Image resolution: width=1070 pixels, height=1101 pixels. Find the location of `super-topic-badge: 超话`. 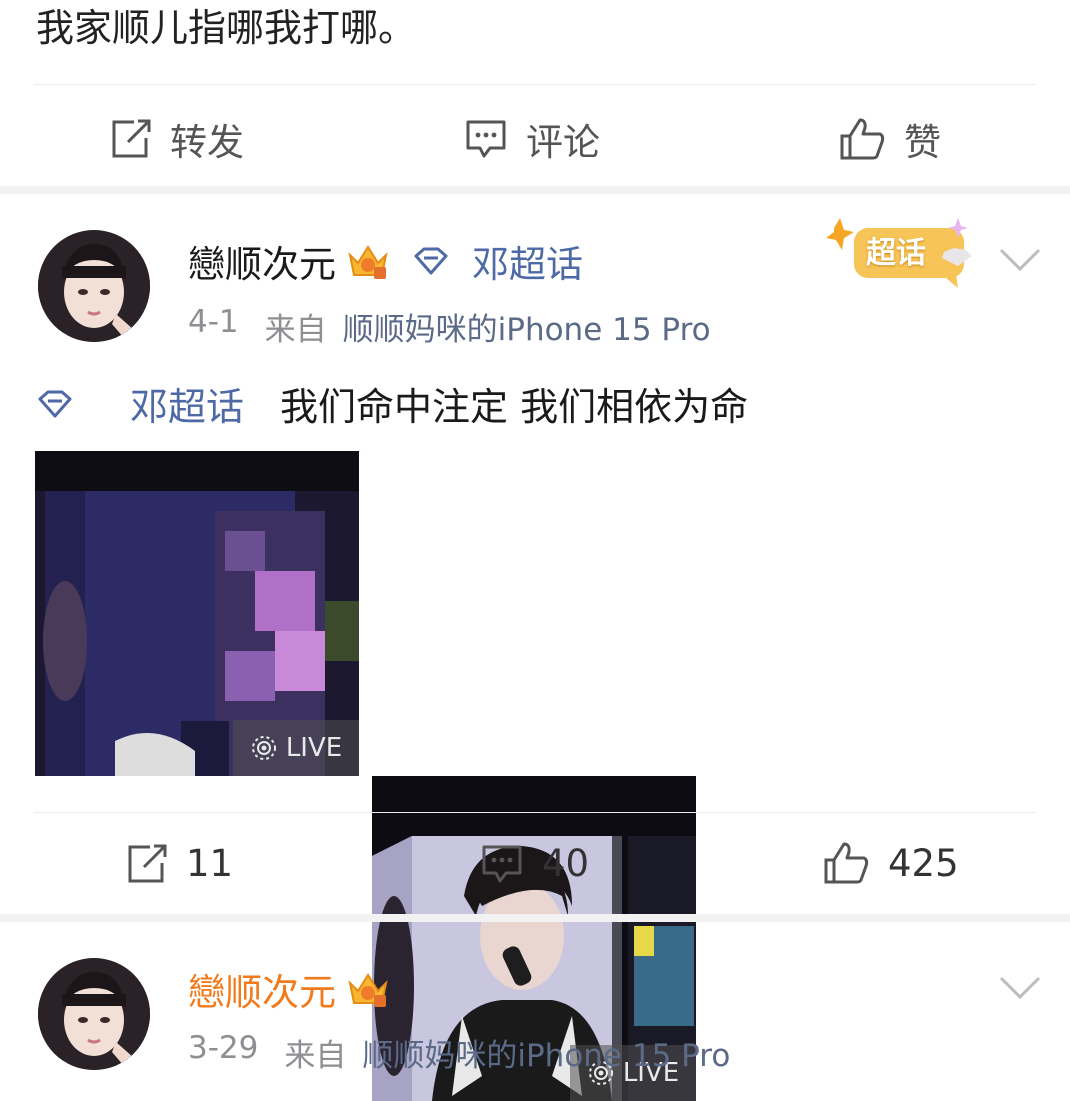

super-topic-badge: 超话 is located at coordinates (901, 253).